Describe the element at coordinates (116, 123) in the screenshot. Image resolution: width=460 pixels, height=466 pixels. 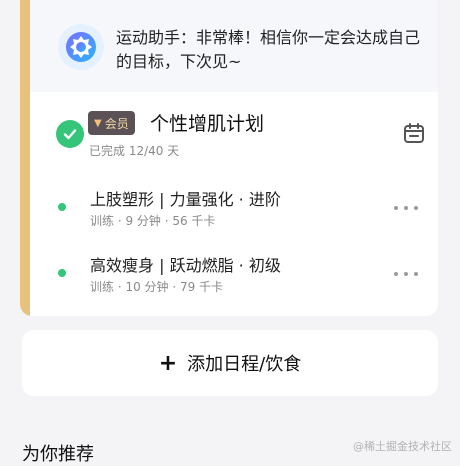
I see `member-badge-label: 会员` at that location.